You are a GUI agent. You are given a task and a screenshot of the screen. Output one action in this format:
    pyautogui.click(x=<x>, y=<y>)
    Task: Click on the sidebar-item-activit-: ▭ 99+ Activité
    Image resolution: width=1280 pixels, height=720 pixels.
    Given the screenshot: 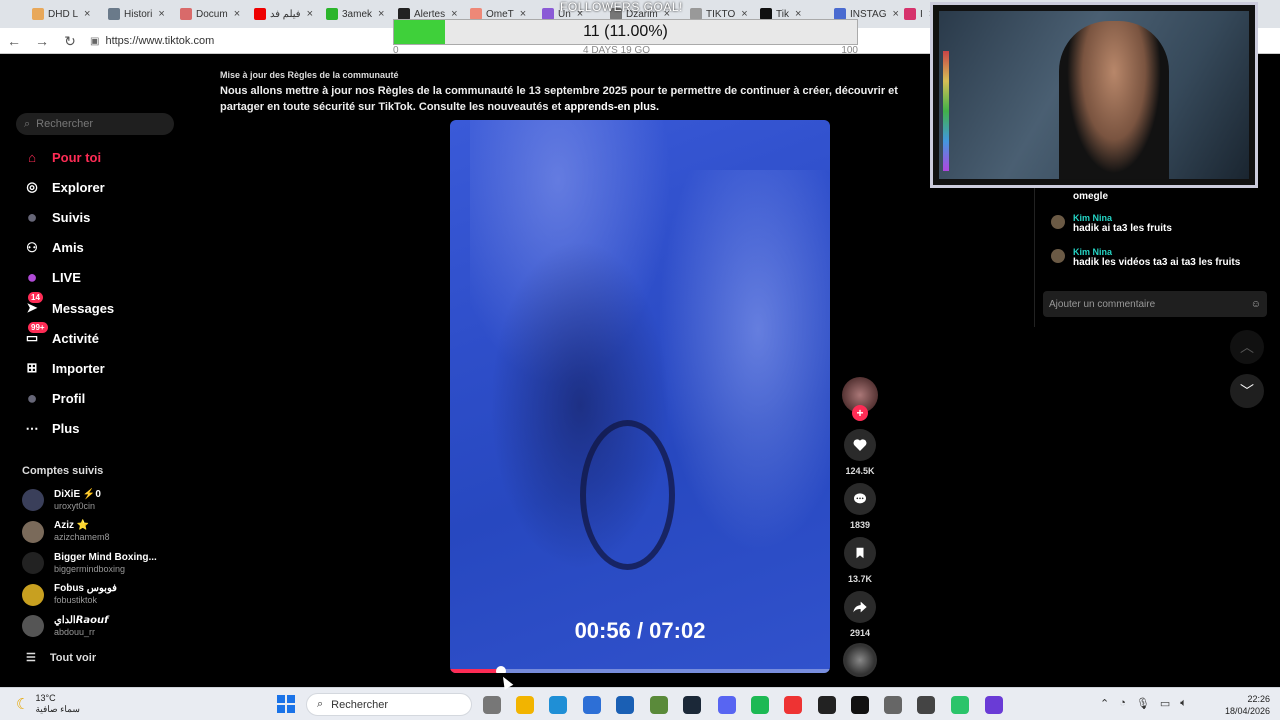 What is the action you would take?
    pyautogui.click(x=60, y=336)
    